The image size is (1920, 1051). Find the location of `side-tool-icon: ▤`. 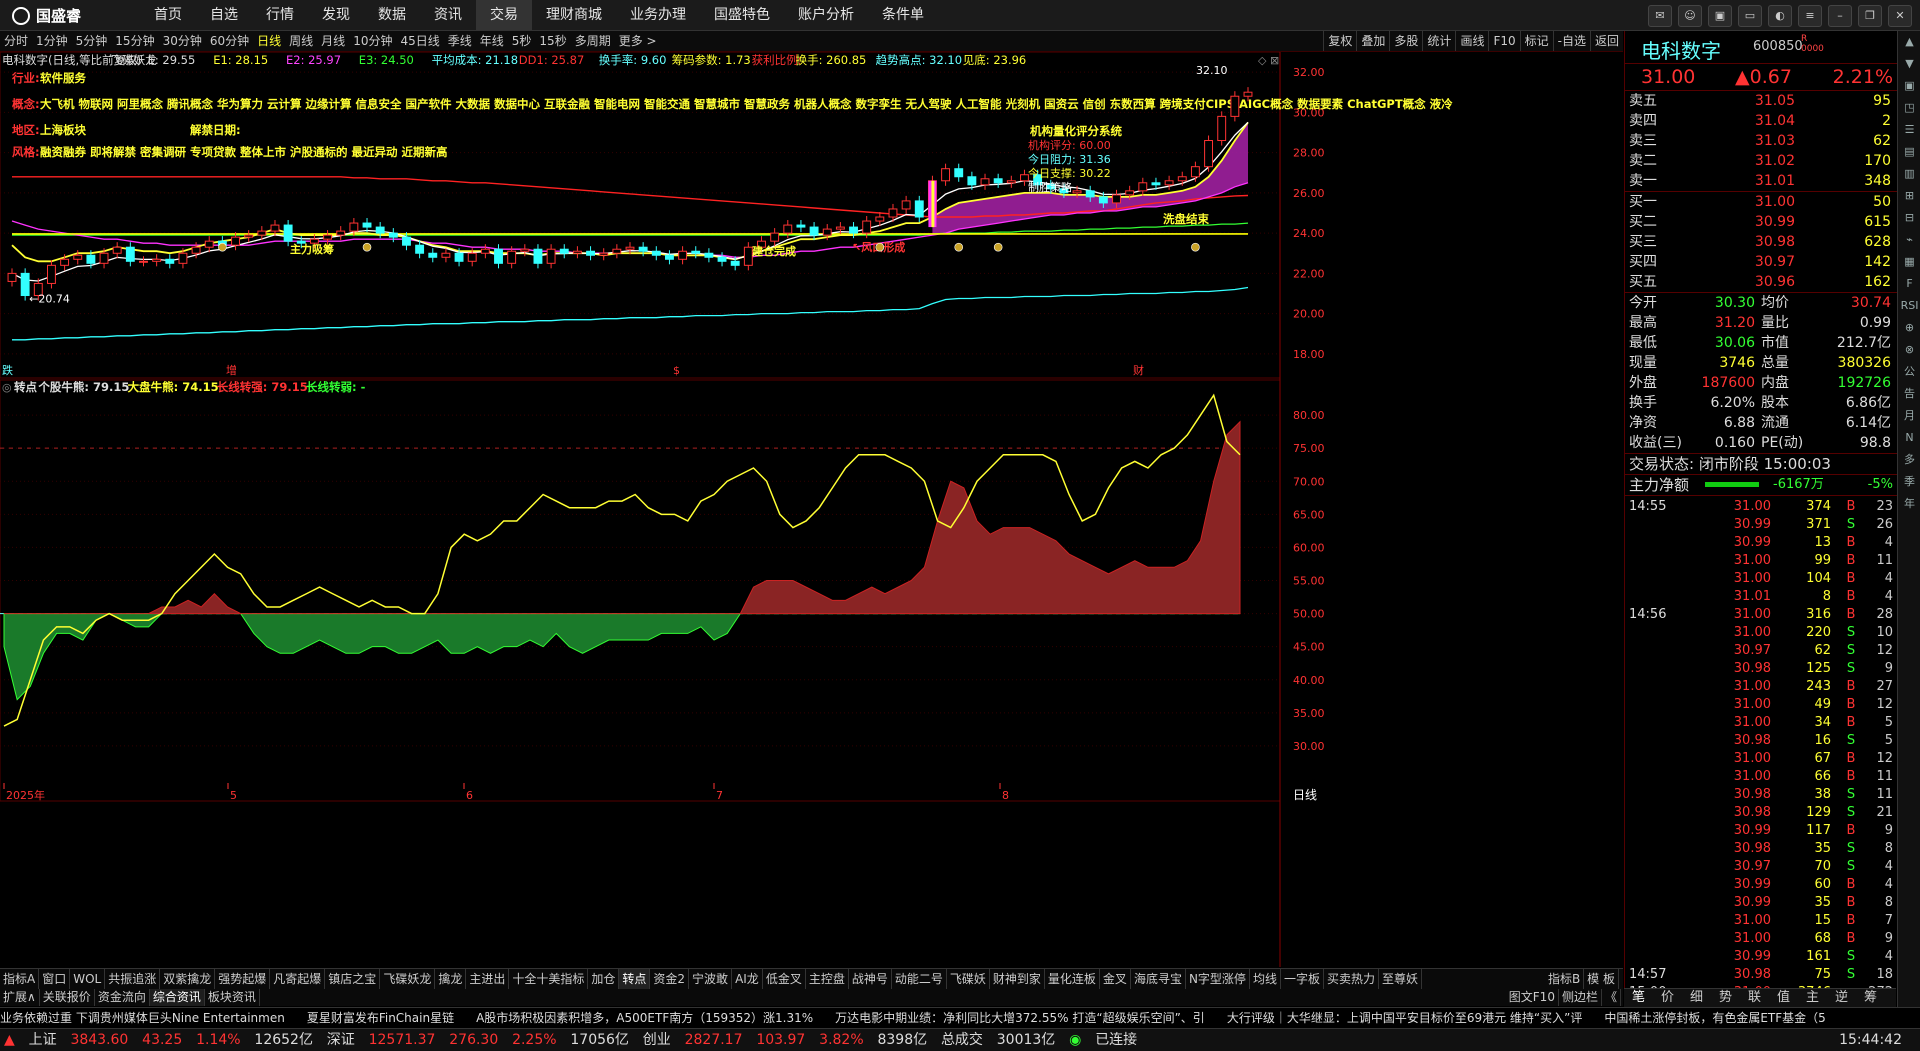

side-tool-icon: ▤ is located at coordinates (1909, 152).